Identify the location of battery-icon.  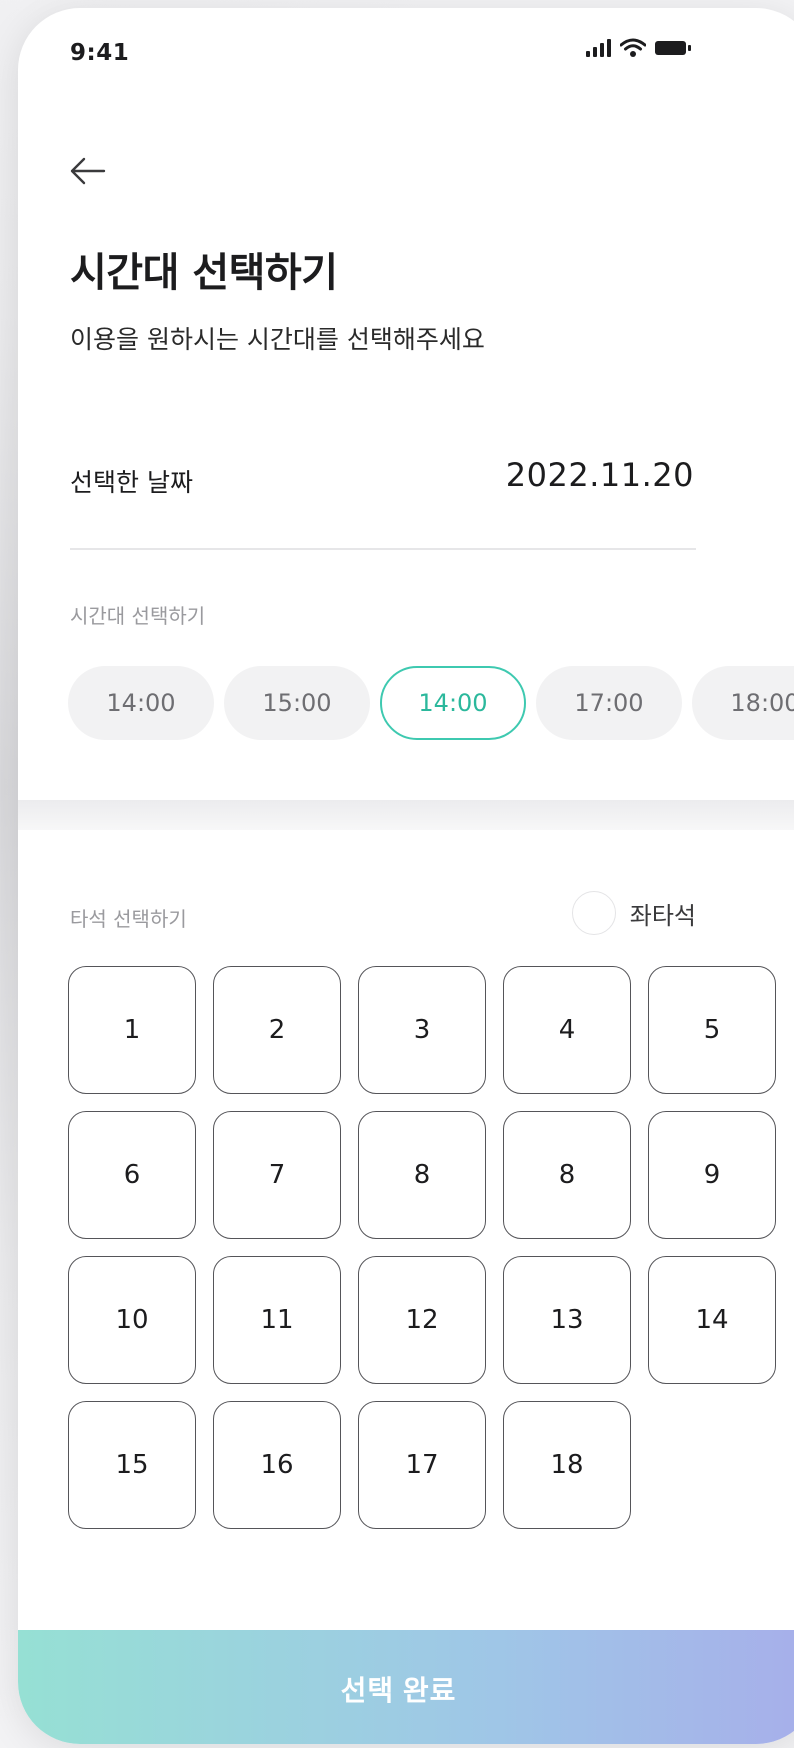
(673, 48).